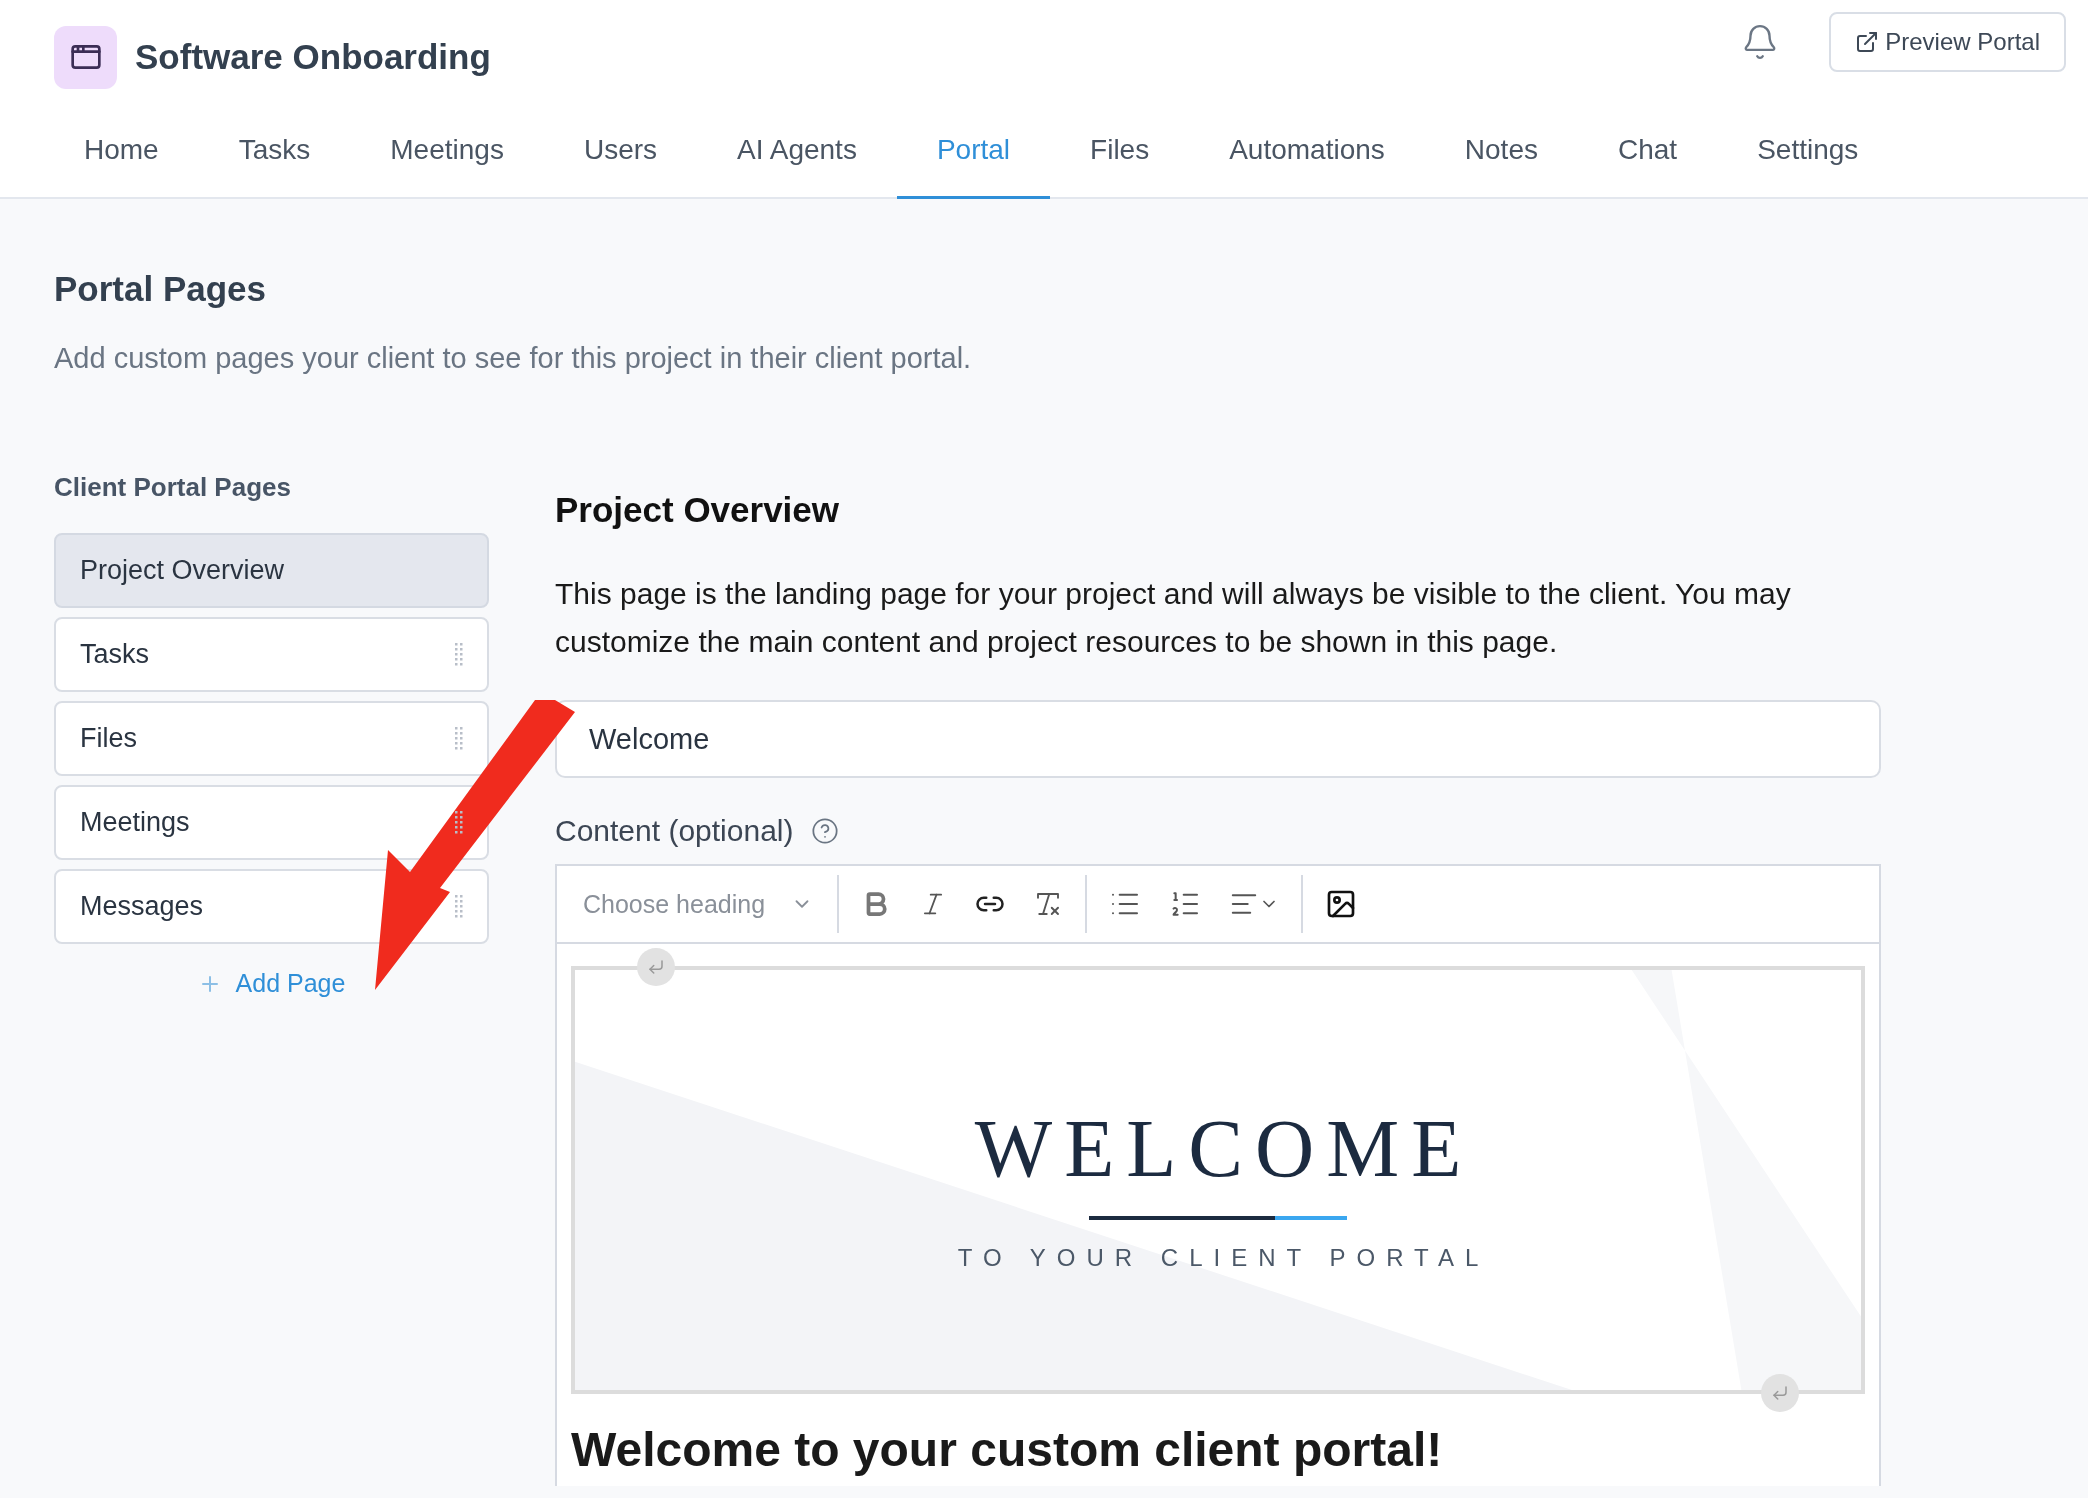  What do you see at coordinates (698, 510) in the screenshot?
I see `page-title: Project Overview` at bounding box center [698, 510].